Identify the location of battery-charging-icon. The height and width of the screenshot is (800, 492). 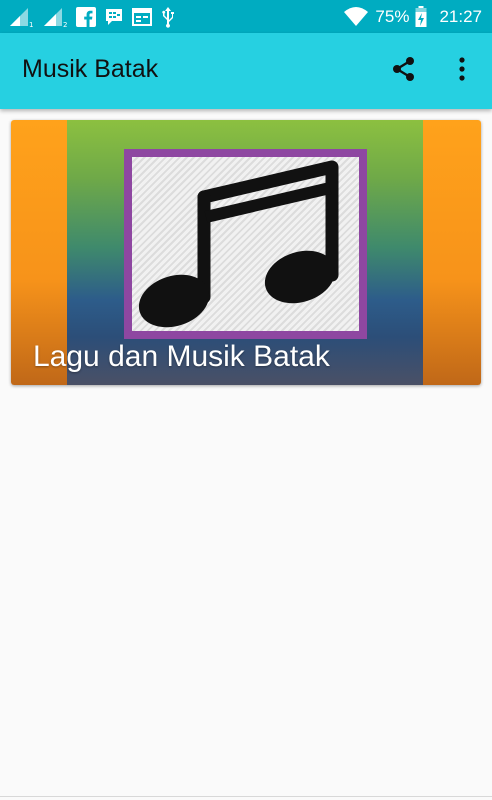
(421, 17).